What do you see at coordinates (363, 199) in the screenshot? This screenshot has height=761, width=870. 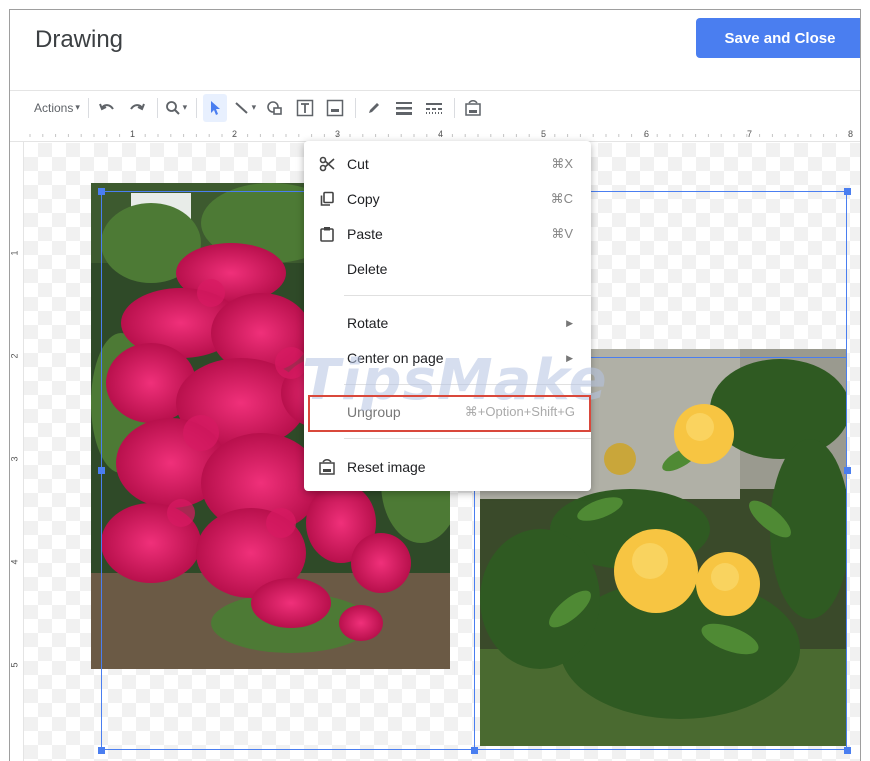 I see `menu-item-label: Copy` at bounding box center [363, 199].